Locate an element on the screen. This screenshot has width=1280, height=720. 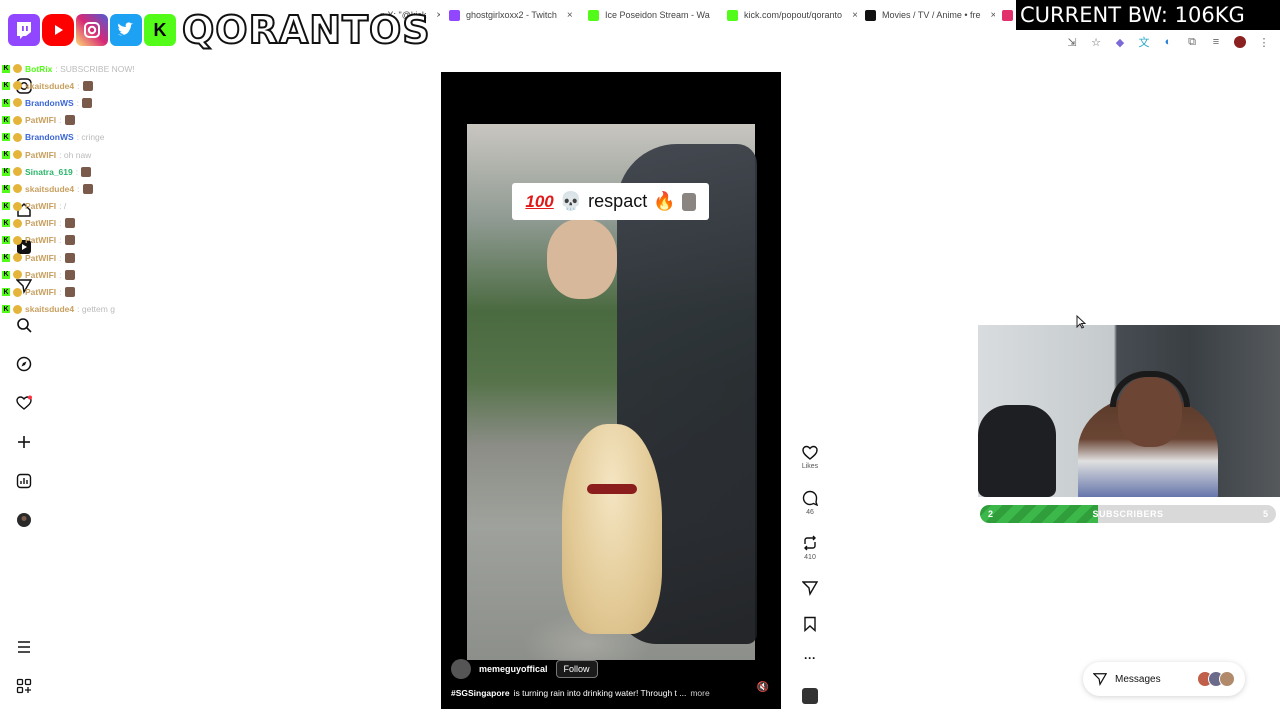
chat-username: BrandonWS is located at coordinates (49, 102).